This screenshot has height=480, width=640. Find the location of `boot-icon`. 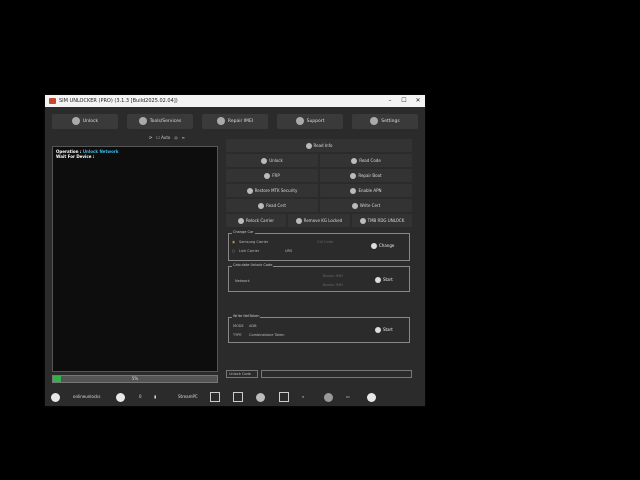

boot-icon is located at coordinates (353, 176).